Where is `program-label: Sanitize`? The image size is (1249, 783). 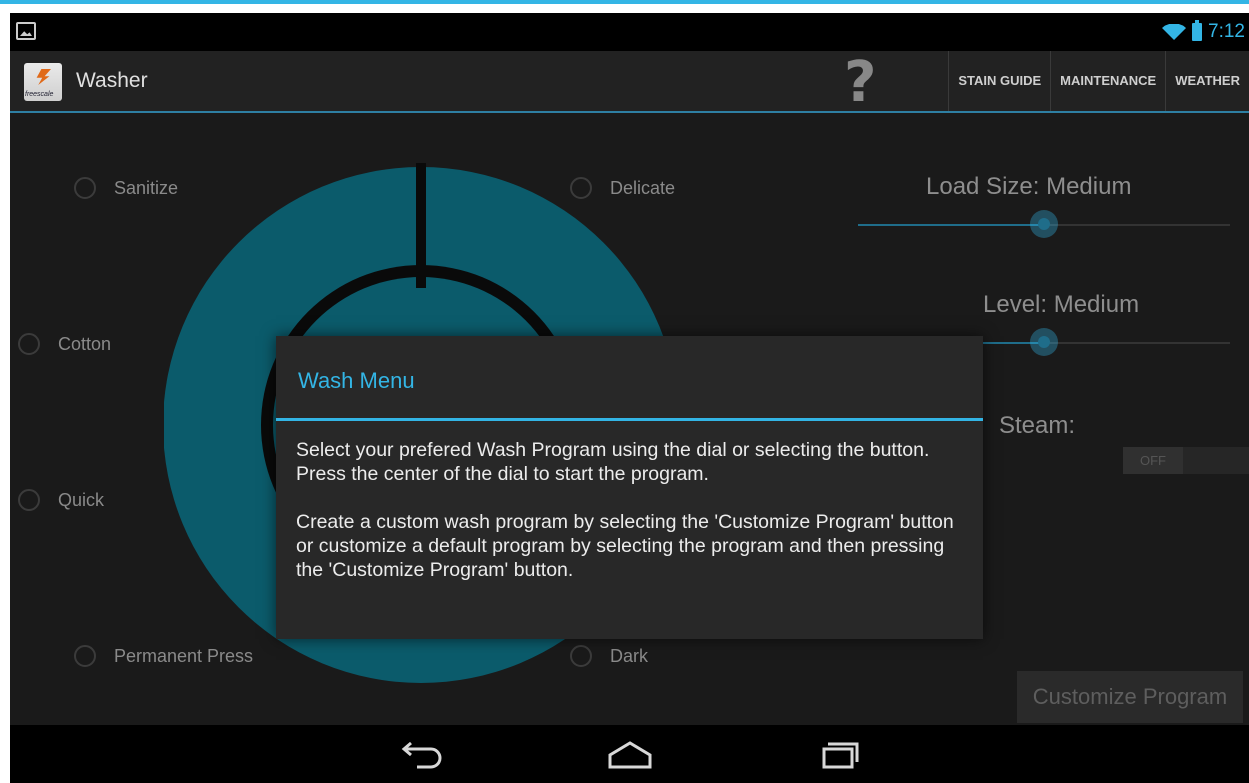 program-label: Sanitize is located at coordinates (146, 187).